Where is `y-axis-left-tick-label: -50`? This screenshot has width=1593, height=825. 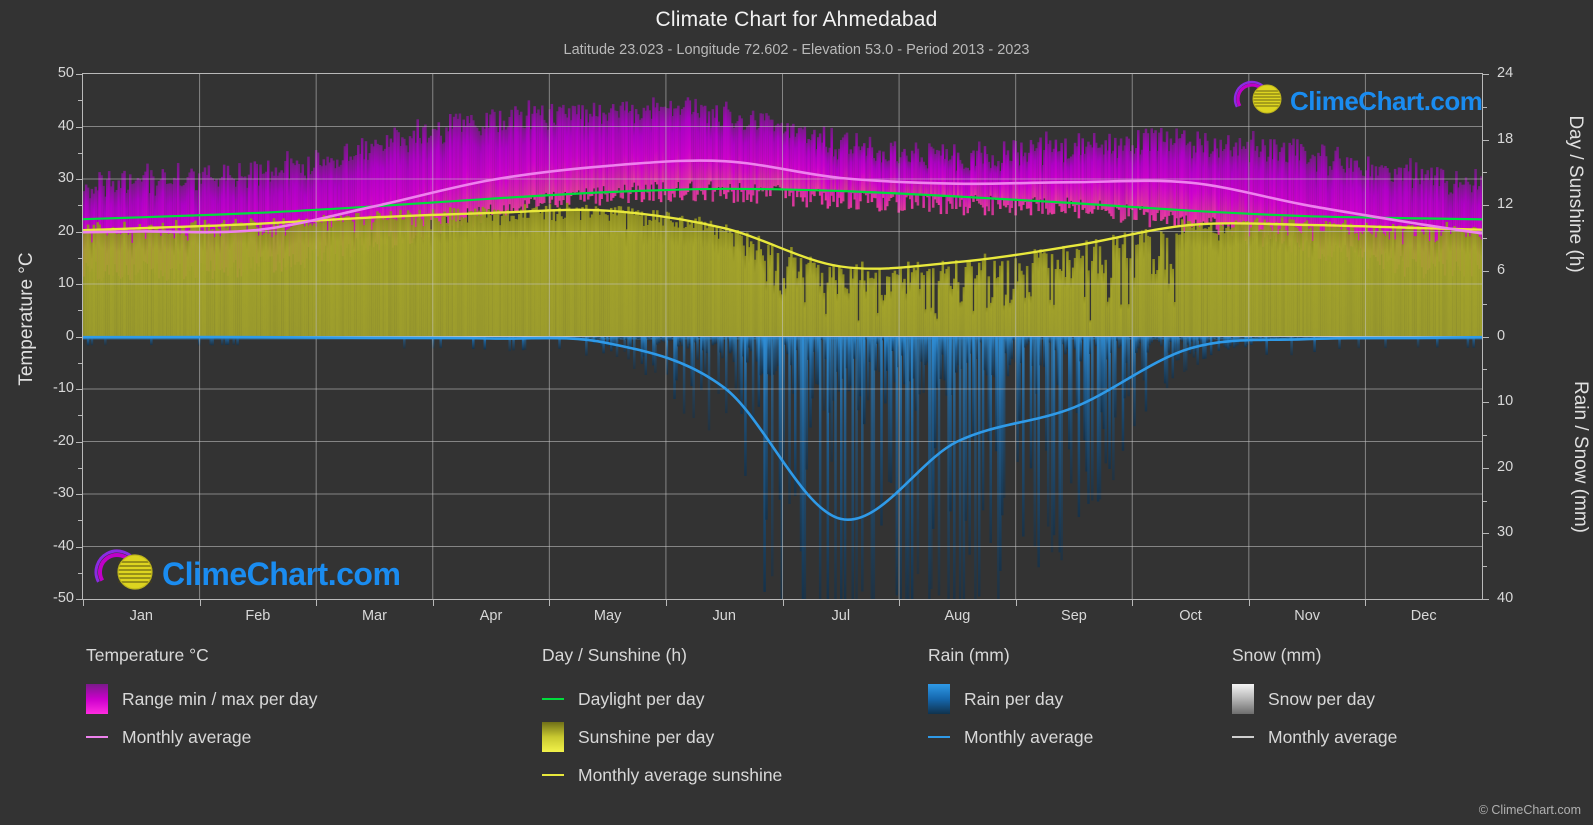
y-axis-left-tick-label: -50 is located at coordinates (63, 598).